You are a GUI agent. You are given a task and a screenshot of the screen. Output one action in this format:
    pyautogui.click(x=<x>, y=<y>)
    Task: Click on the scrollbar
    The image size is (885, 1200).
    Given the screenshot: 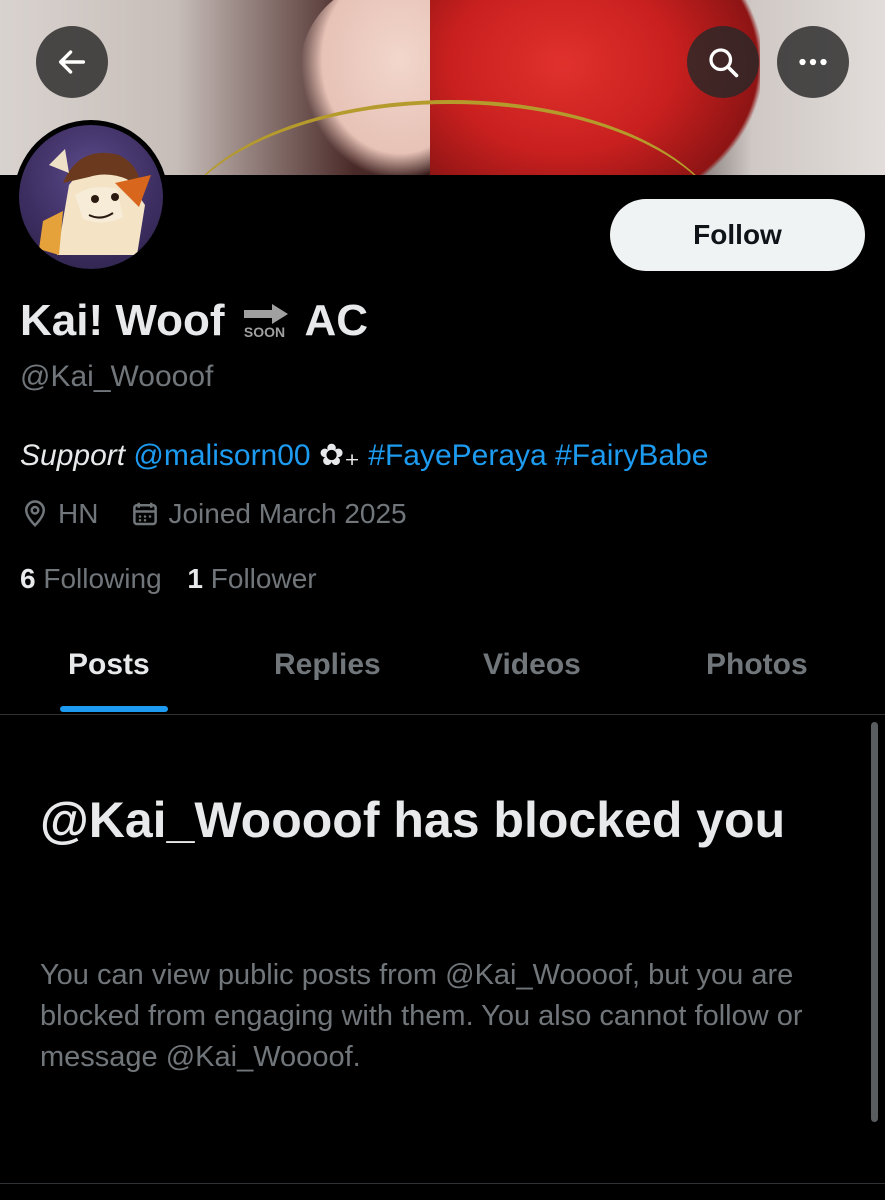 What is the action you would take?
    pyautogui.click(x=874, y=922)
    